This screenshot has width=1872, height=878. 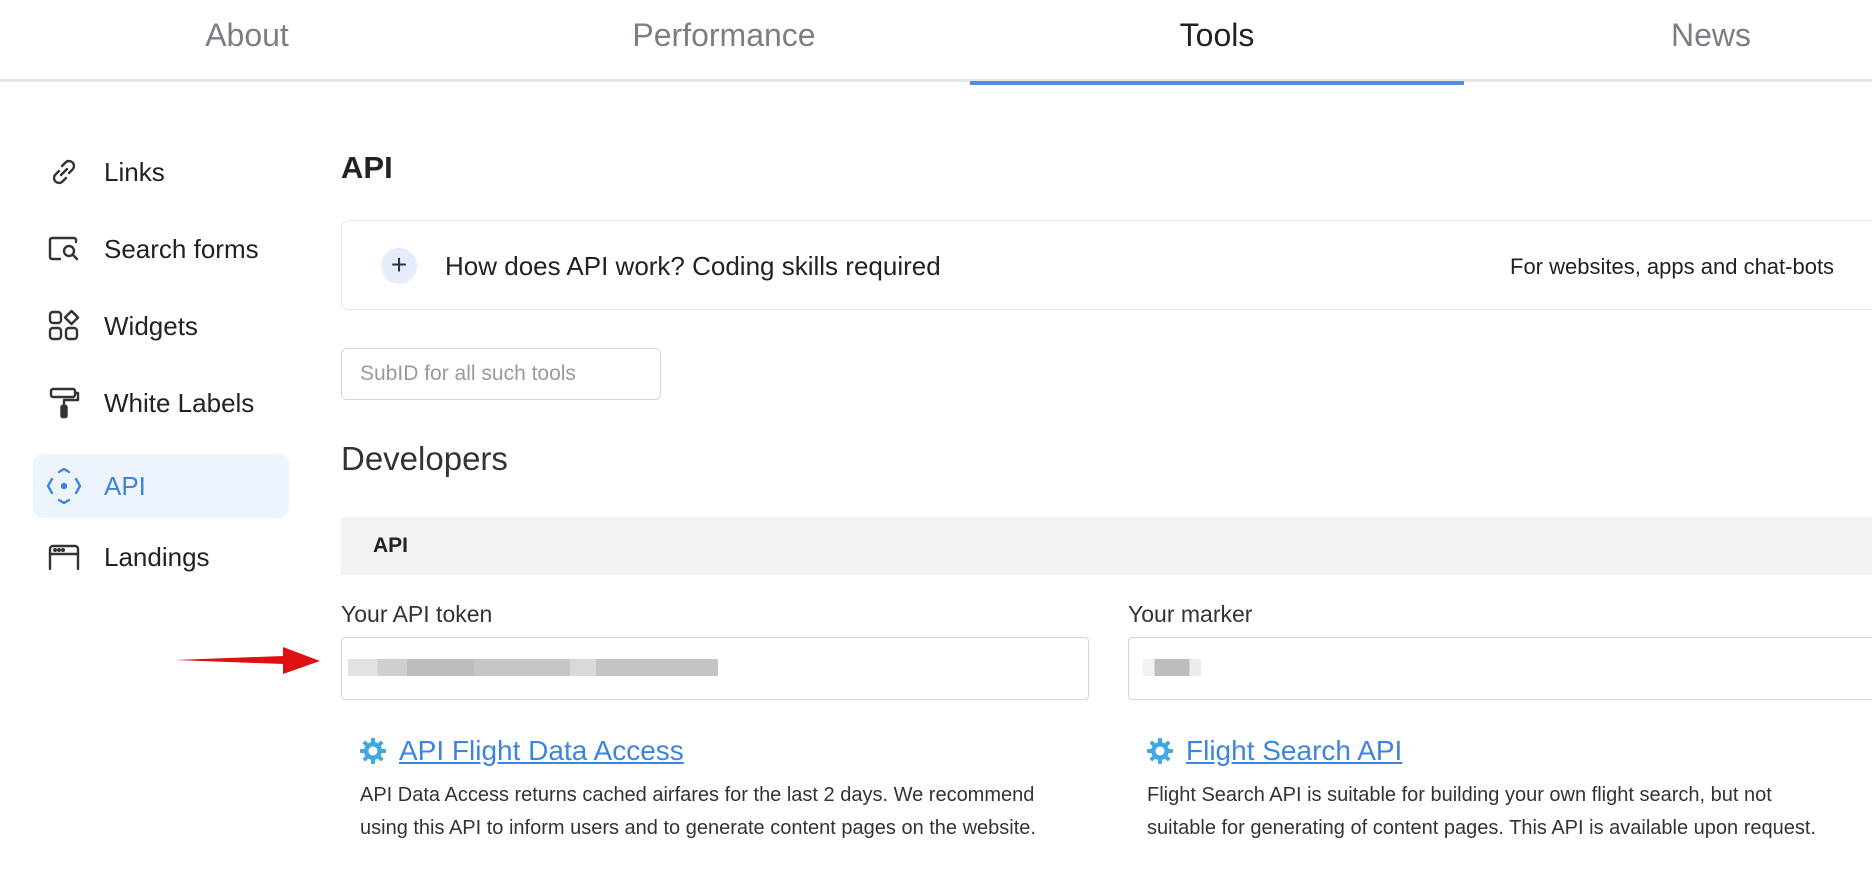 I want to click on tab-about: About, so click(x=247, y=41).